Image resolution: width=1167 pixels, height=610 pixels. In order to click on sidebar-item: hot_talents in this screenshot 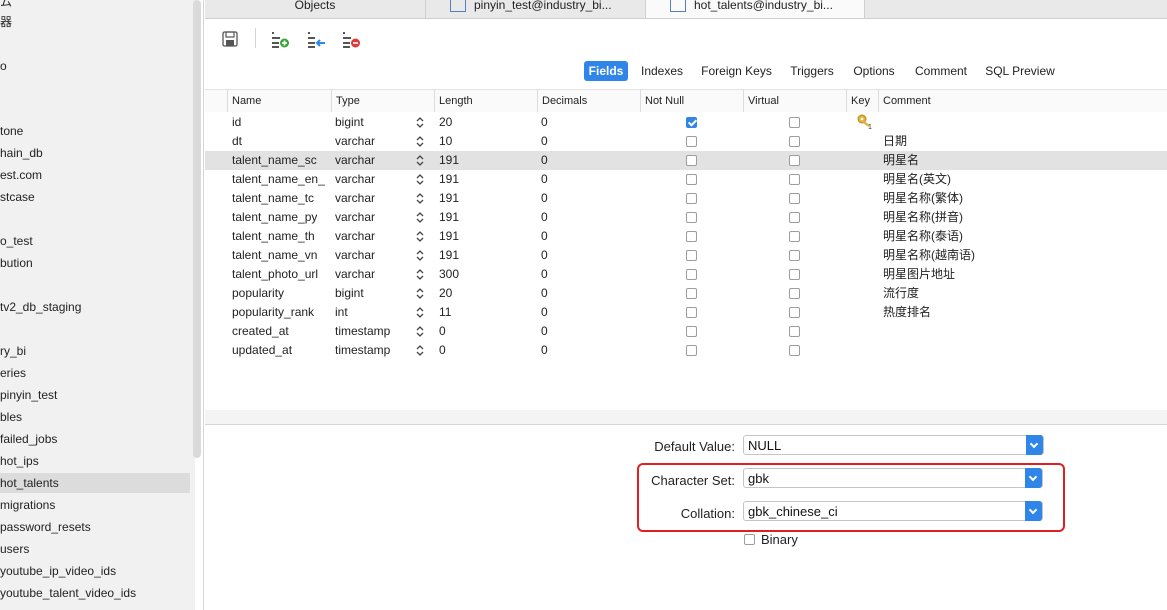, I will do `click(95, 483)`.